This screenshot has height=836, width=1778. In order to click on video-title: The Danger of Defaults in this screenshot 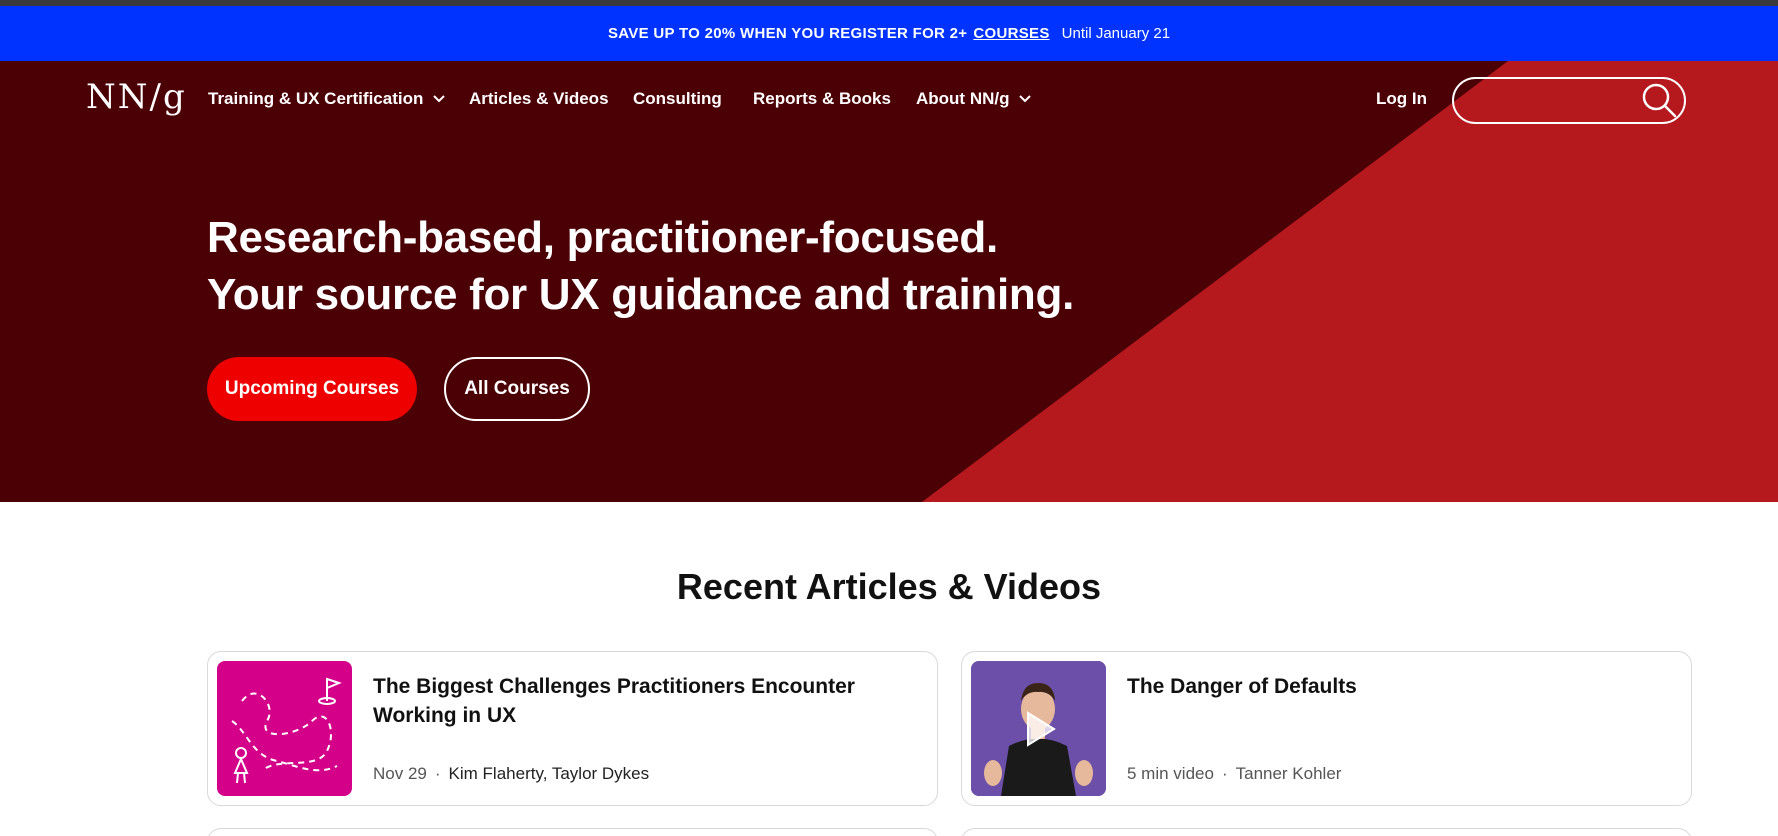, I will do `click(1402, 686)`.